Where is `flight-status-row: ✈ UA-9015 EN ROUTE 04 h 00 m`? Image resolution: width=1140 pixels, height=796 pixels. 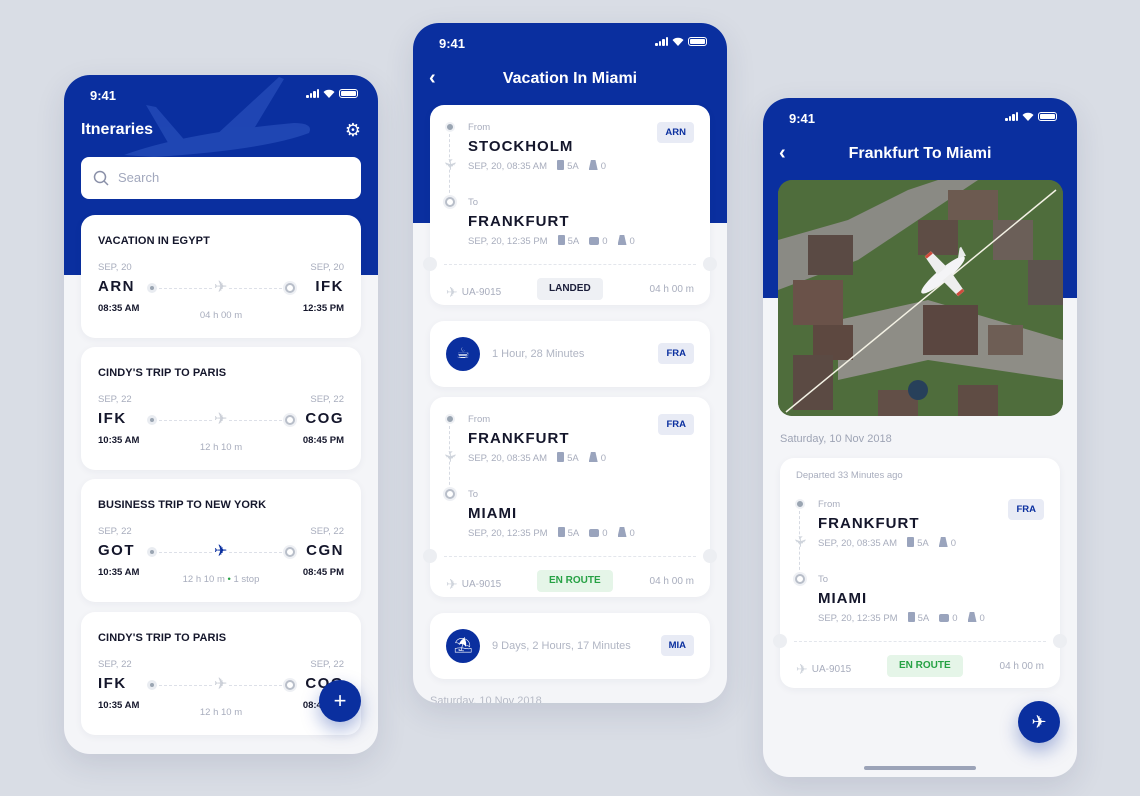
flight-status-row: ✈ UA-9015 EN ROUTE 04 h 00 m is located at coordinates (920, 669).